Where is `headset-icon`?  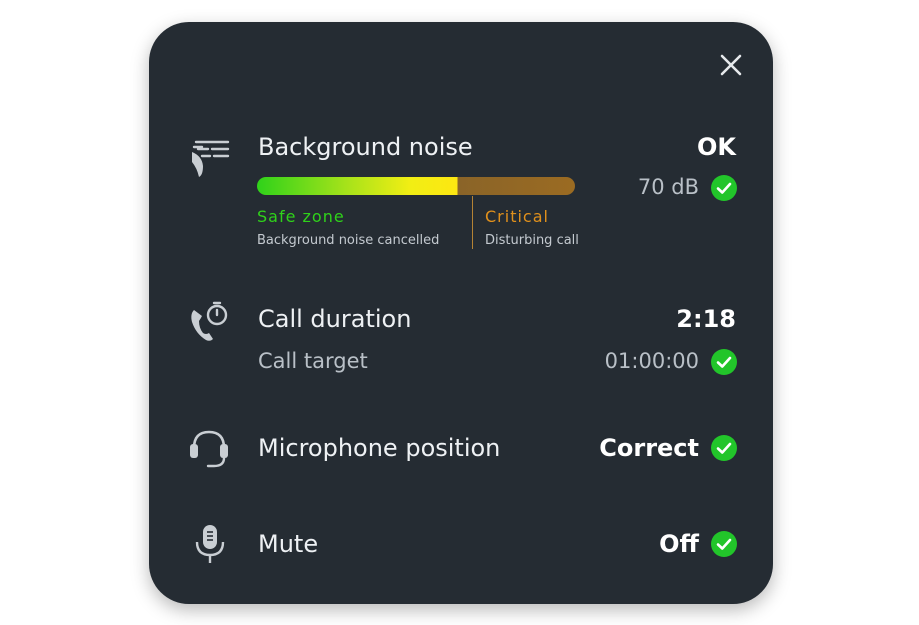
headset-icon is located at coordinates (209, 449).